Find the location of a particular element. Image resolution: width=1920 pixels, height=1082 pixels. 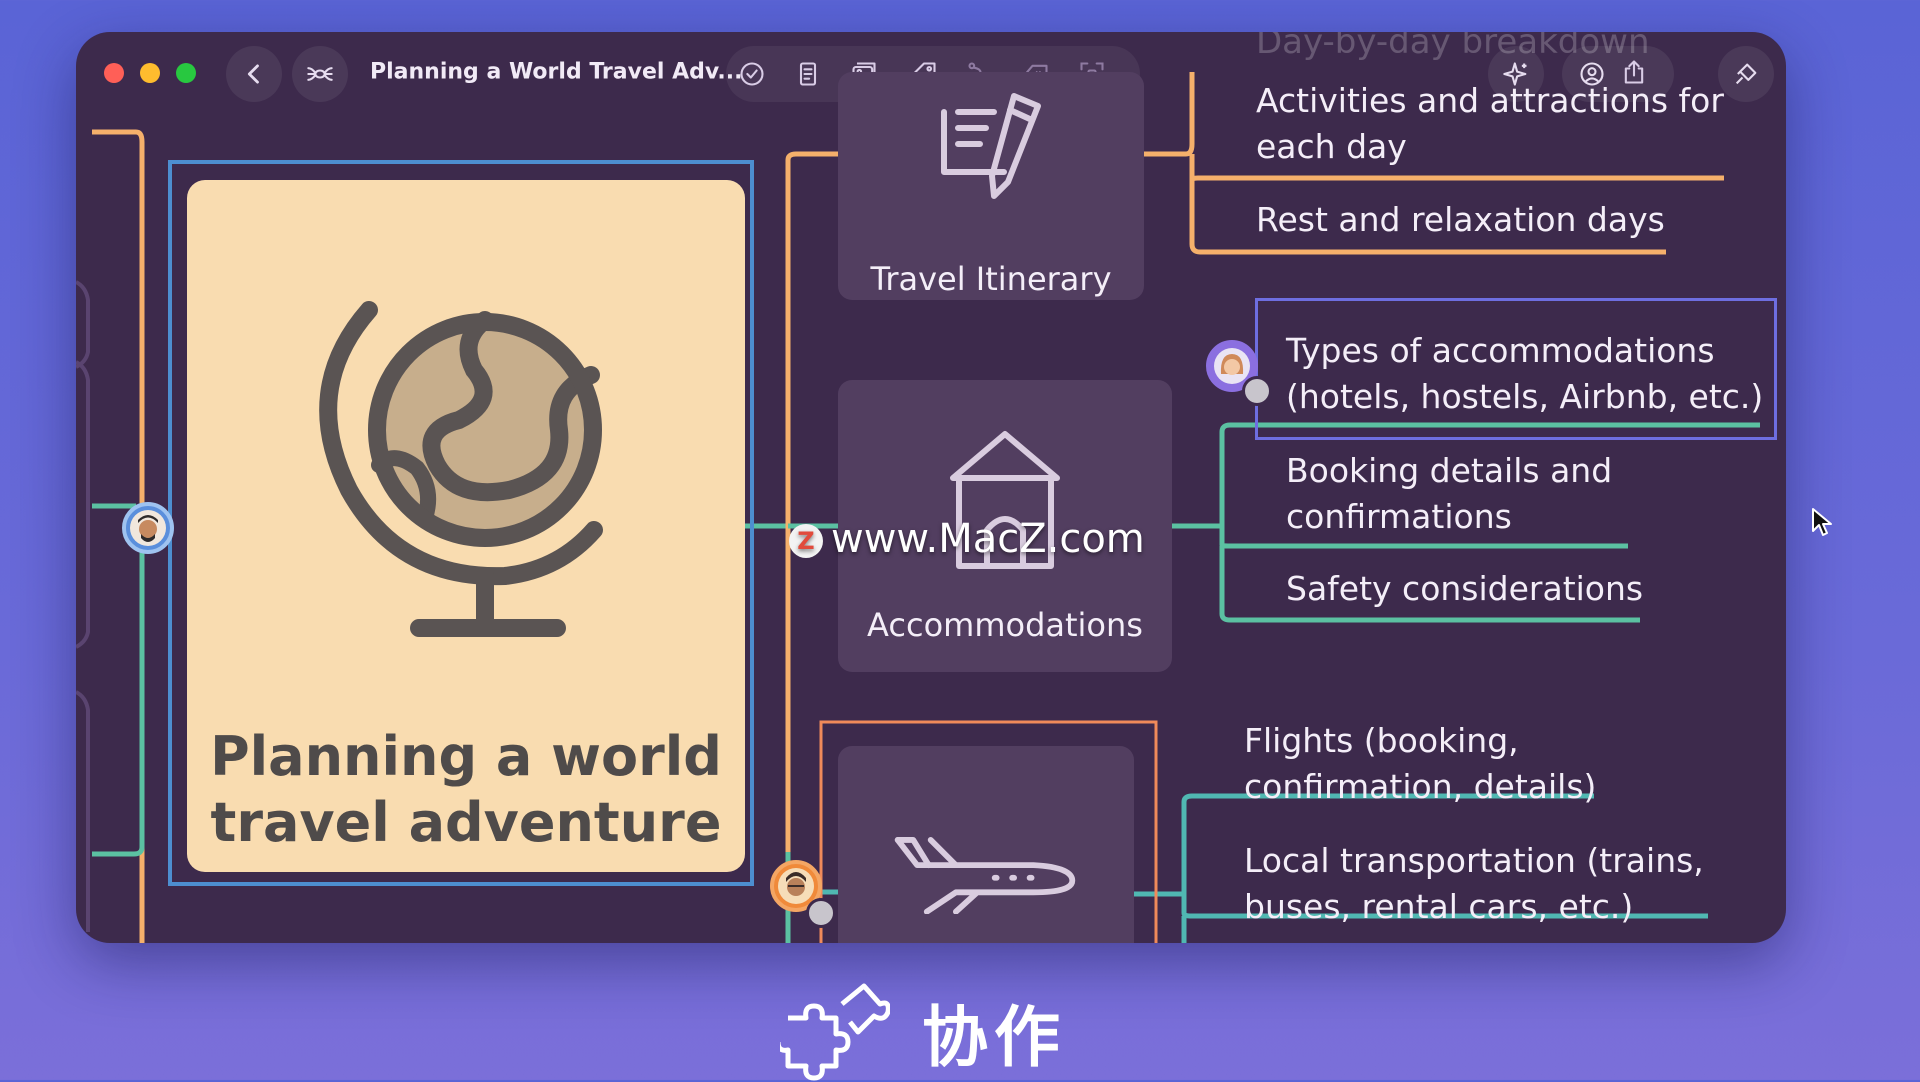

note-icon is located at coordinates (808, 74).